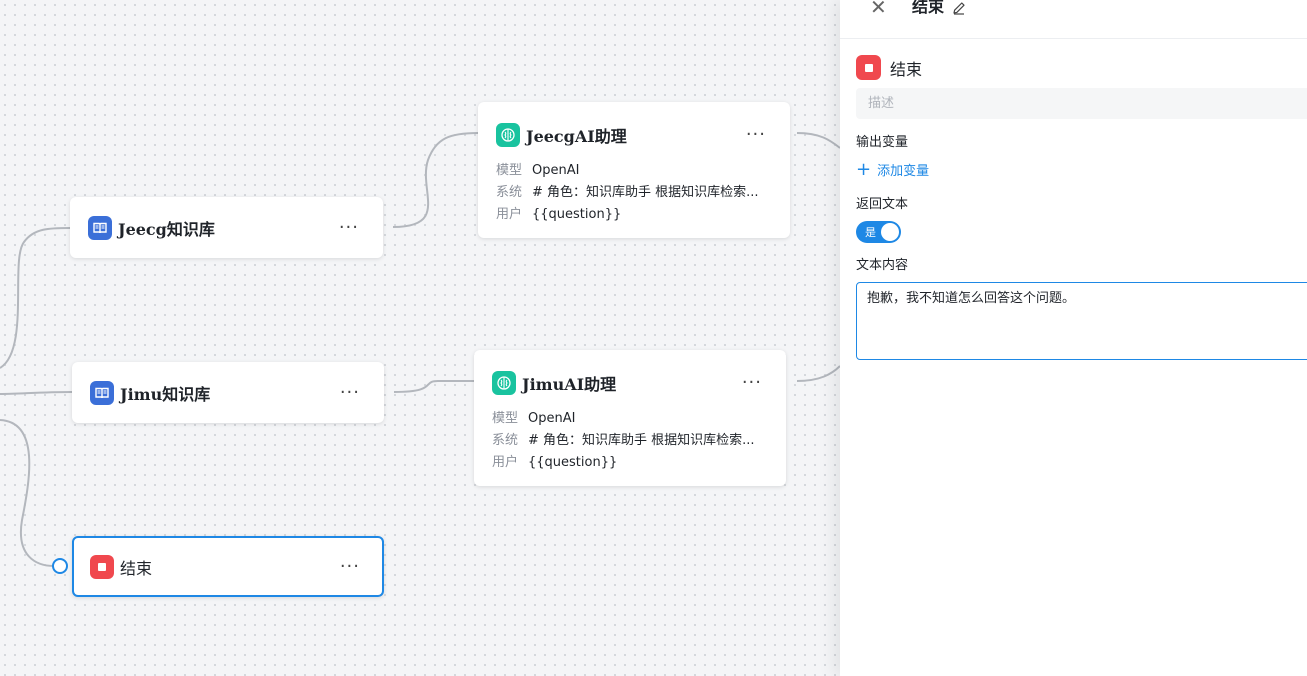  Describe the element at coordinates (35, 298) in the screenshot. I see `edge-start-to-jeecg-kb` at that location.